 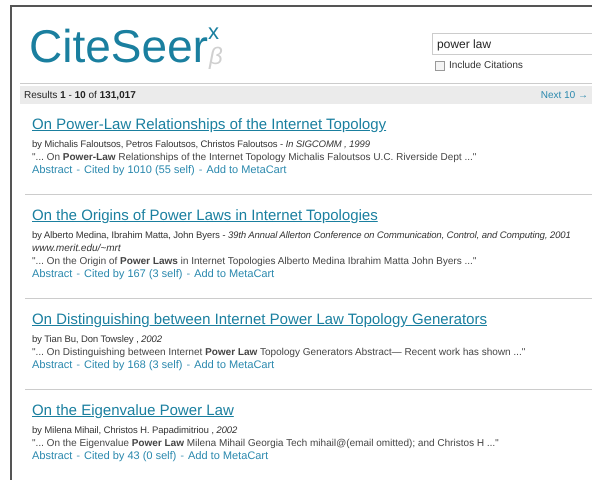 What do you see at coordinates (130, 456) in the screenshot?
I see `result-link: Cited by 43 (0 self)` at bounding box center [130, 456].